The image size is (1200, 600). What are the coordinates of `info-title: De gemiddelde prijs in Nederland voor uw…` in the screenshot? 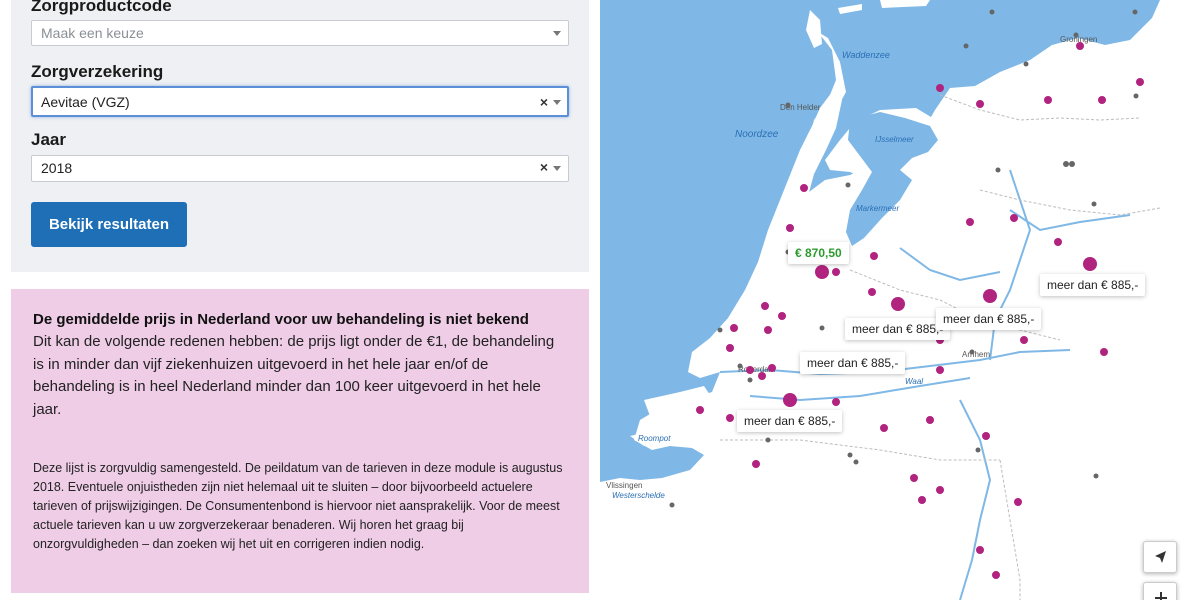 It's located at (281, 319).